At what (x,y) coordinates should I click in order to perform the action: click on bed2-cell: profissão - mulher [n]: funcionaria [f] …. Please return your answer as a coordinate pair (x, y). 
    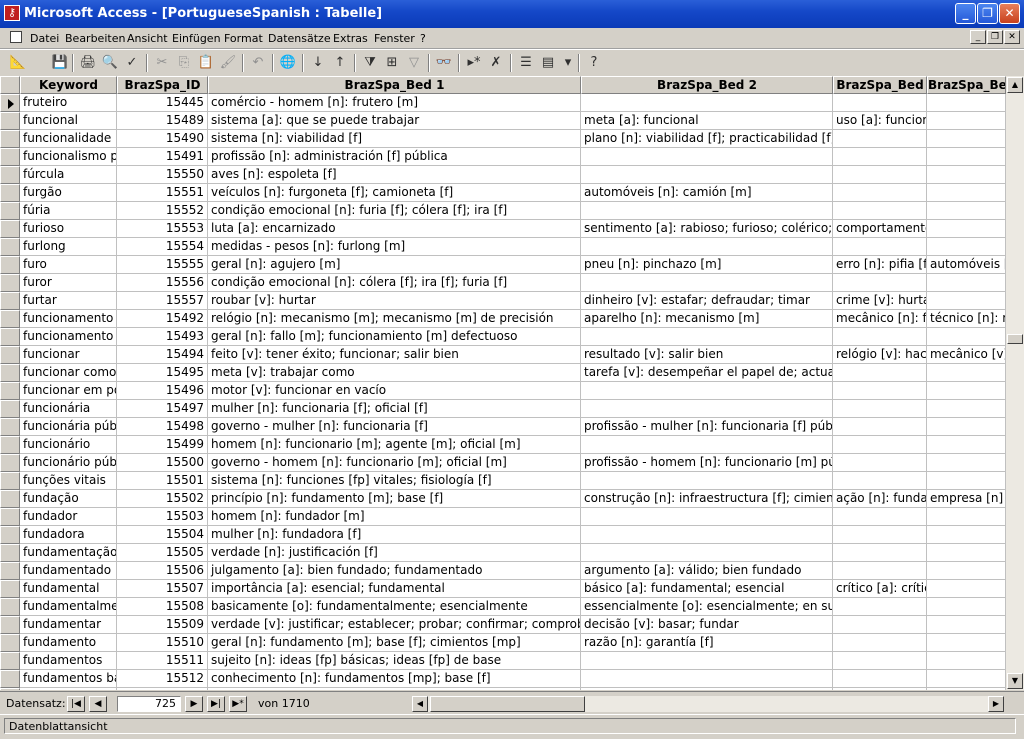
    Looking at the image, I should click on (707, 427).